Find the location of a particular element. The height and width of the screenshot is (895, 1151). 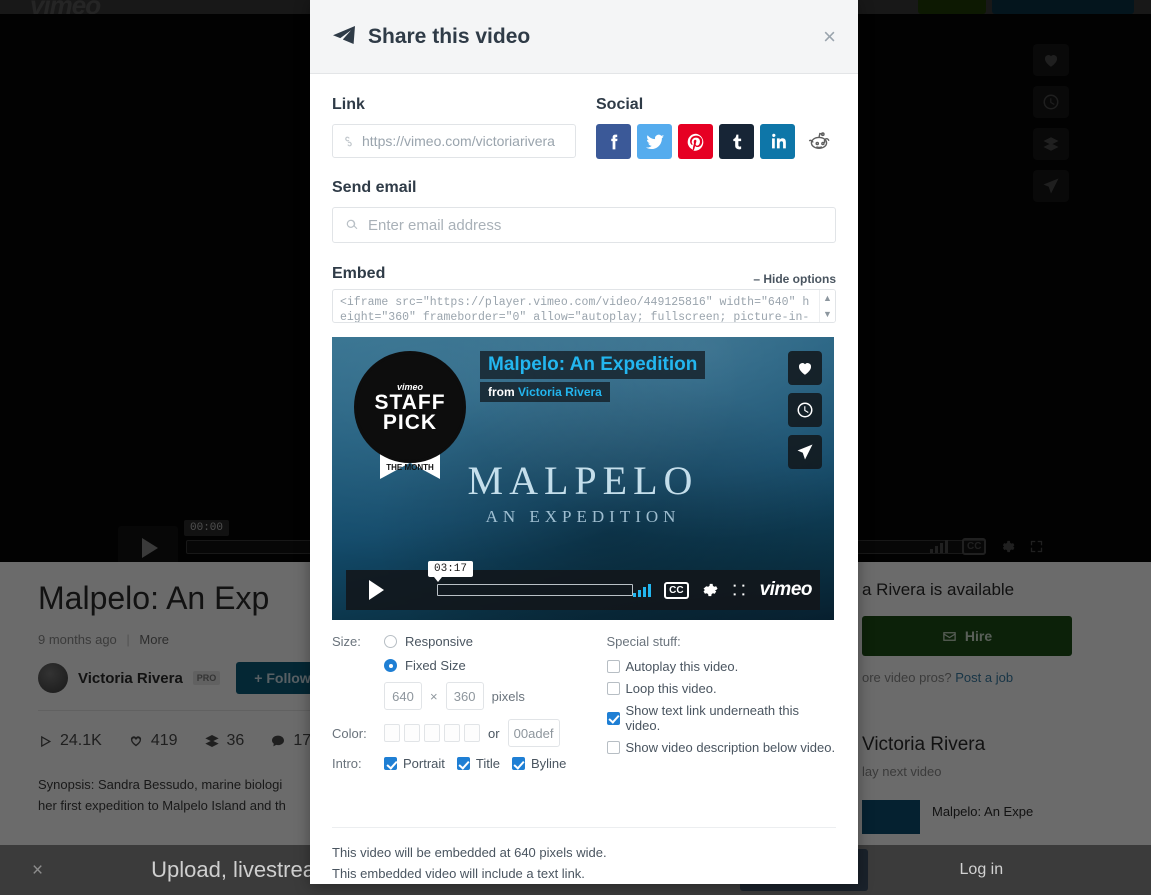

preview-author: Victoria Rivera is located at coordinates (560, 392).